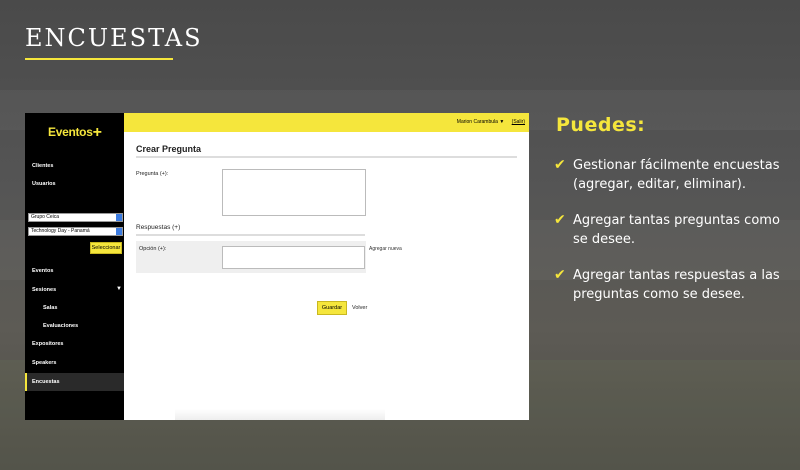 Image resolution: width=800 pixels, height=470 pixels. Describe the element at coordinates (50, 308) in the screenshot. I see `sidebar-item-salas: Salas` at that location.